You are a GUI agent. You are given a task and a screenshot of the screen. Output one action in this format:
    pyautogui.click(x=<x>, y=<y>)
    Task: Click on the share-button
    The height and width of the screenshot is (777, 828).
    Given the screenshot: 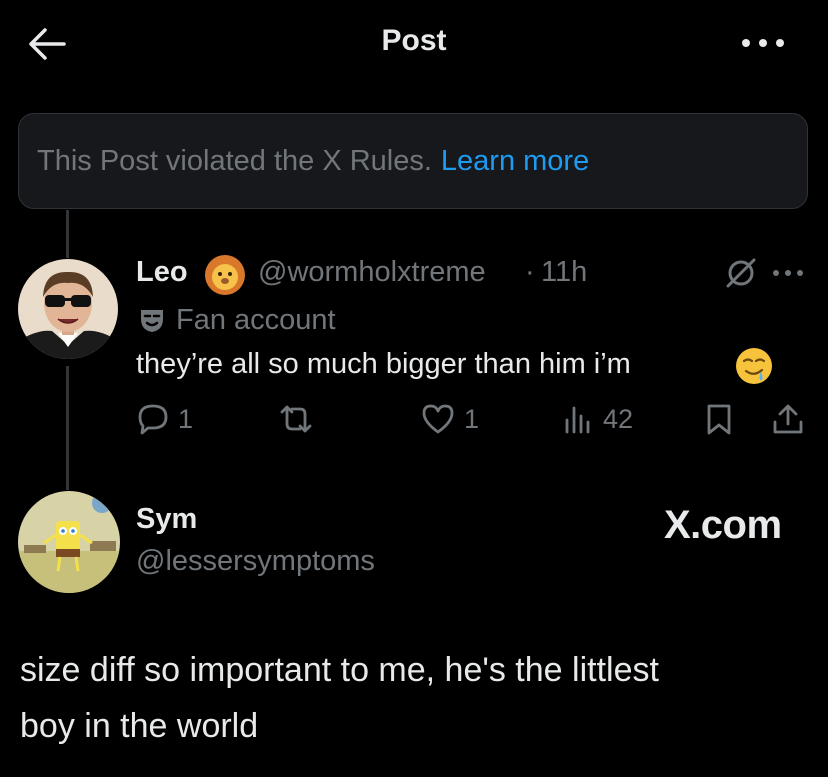 What is the action you would take?
    pyautogui.click(x=788, y=419)
    